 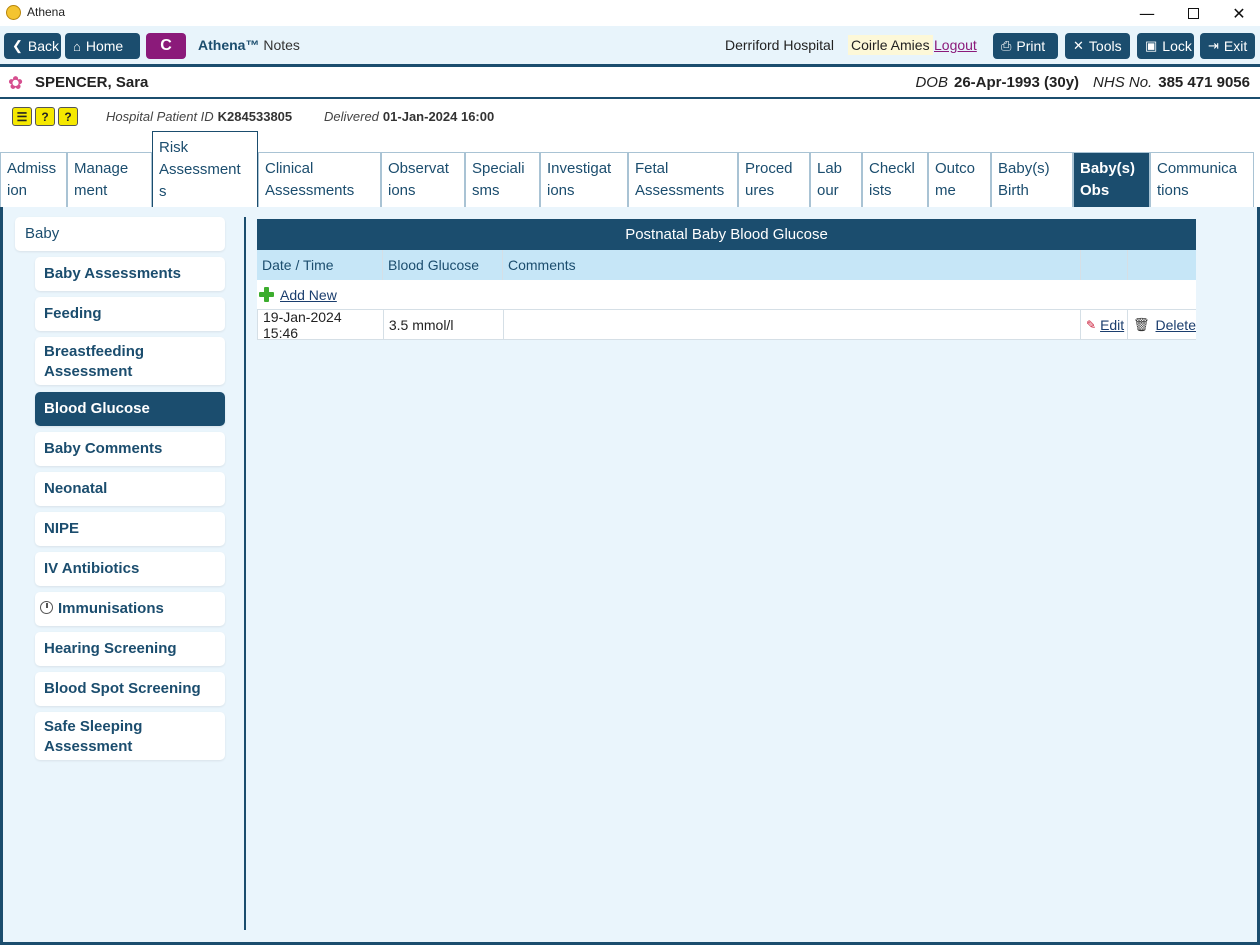 I want to click on tab-label-line: ists, so click(x=880, y=190).